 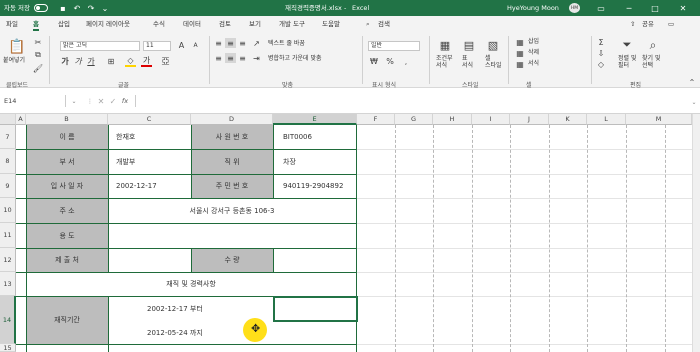 What do you see at coordinates (91, 61) in the screenshot?
I see `underline-icon: 가` at bounding box center [91, 61].